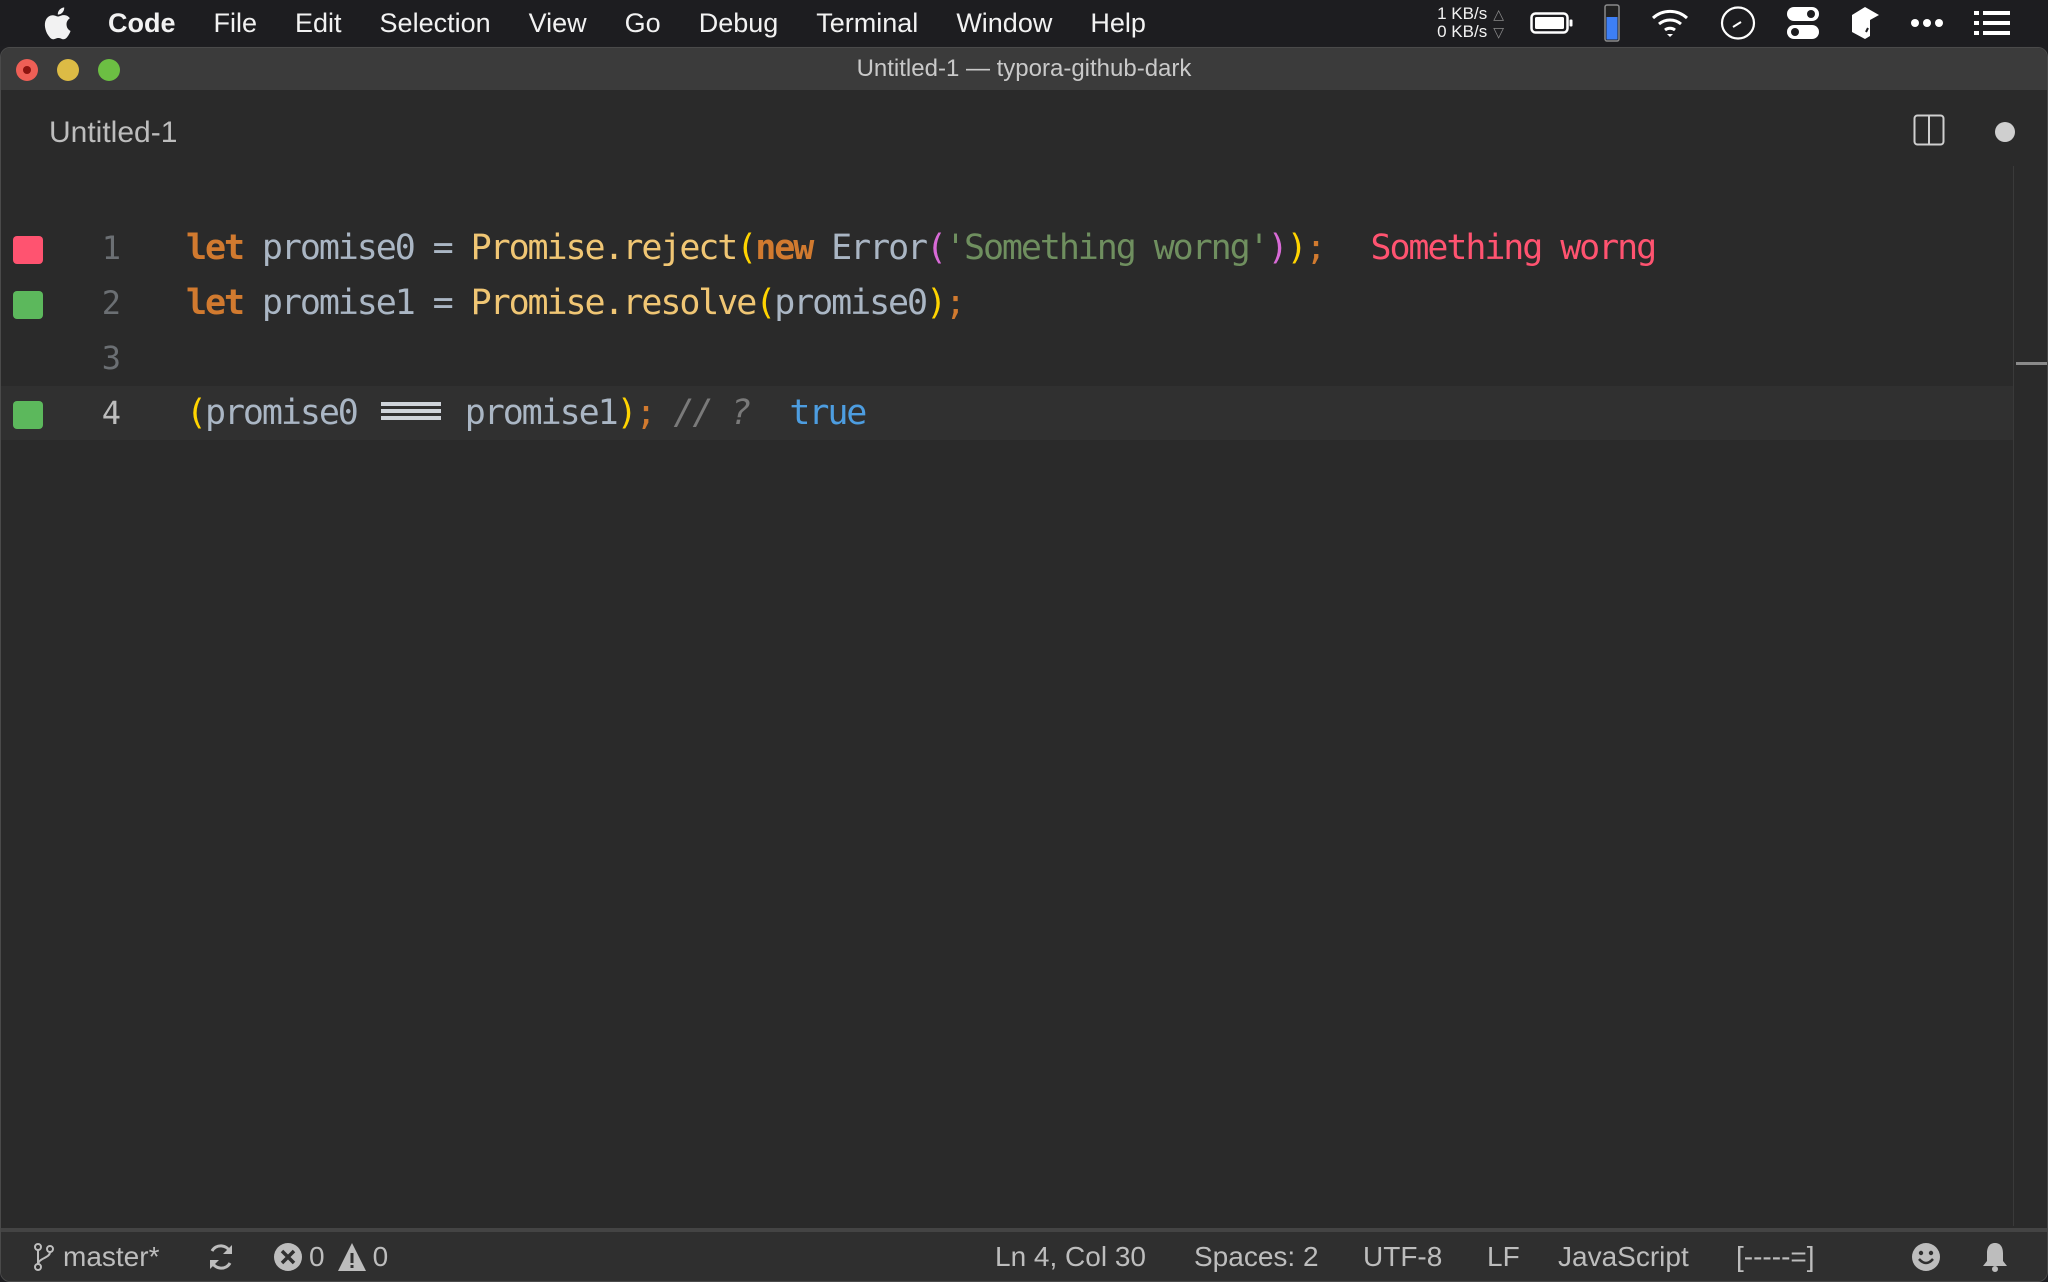  I want to click on menu-go: Go, so click(643, 23).